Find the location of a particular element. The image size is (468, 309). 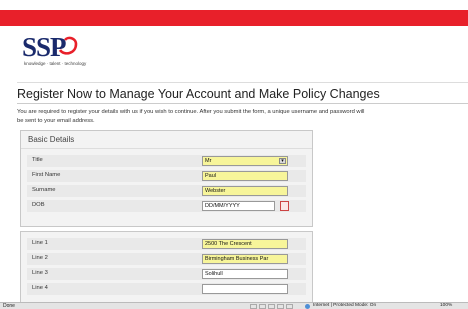

line4-row: Line 4 is located at coordinates (166, 289).